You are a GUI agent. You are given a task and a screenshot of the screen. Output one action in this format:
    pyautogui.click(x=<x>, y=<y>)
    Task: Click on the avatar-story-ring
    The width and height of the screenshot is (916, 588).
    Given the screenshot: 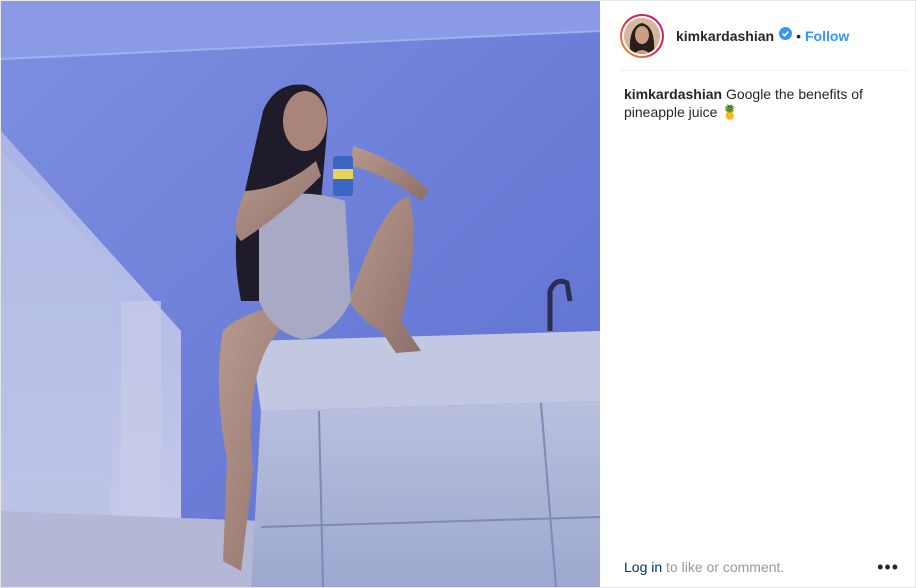 What is the action you would take?
    pyautogui.click(x=642, y=35)
    